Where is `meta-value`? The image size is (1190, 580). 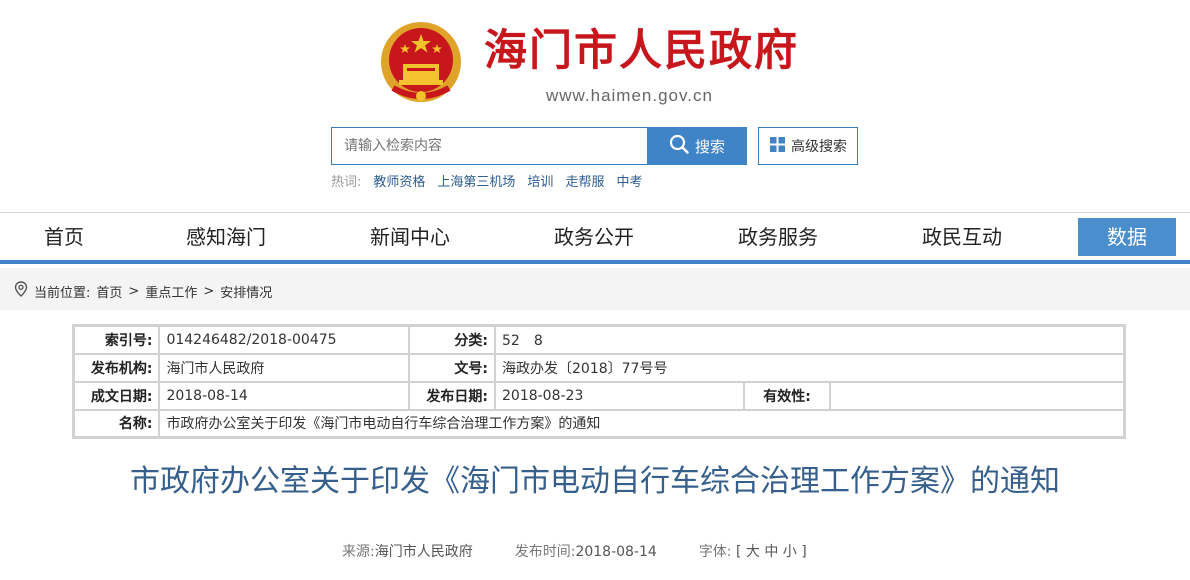
meta-value is located at coordinates (977, 395).